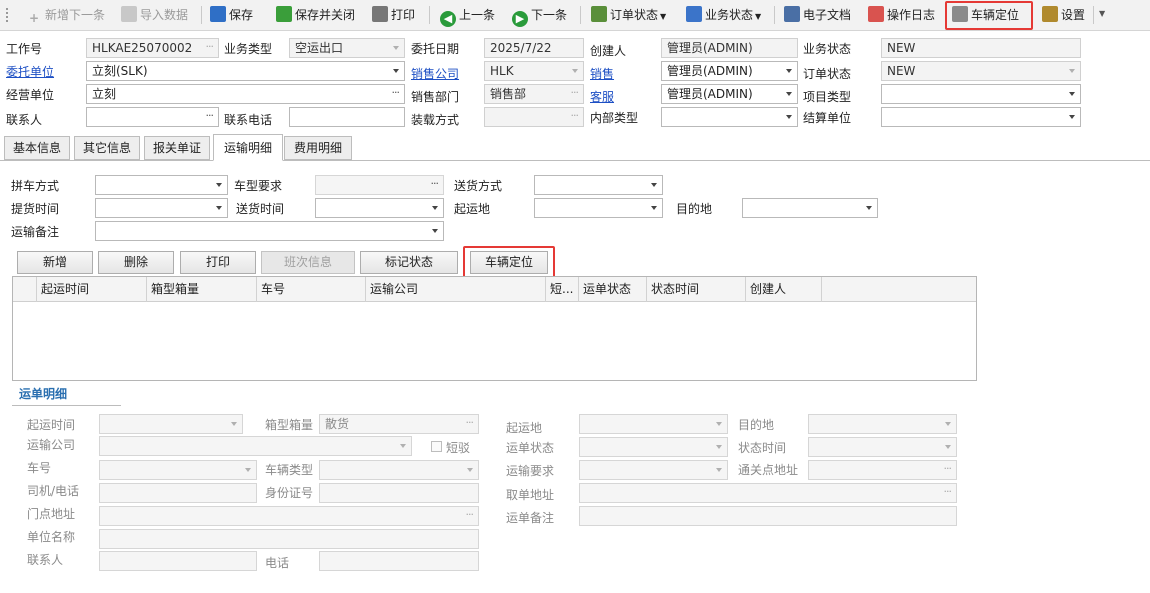 This screenshot has height=593, width=1150. What do you see at coordinates (245, 71) in the screenshot?
I see `client-select: 立刻(SLK)` at bounding box center [245, 71].